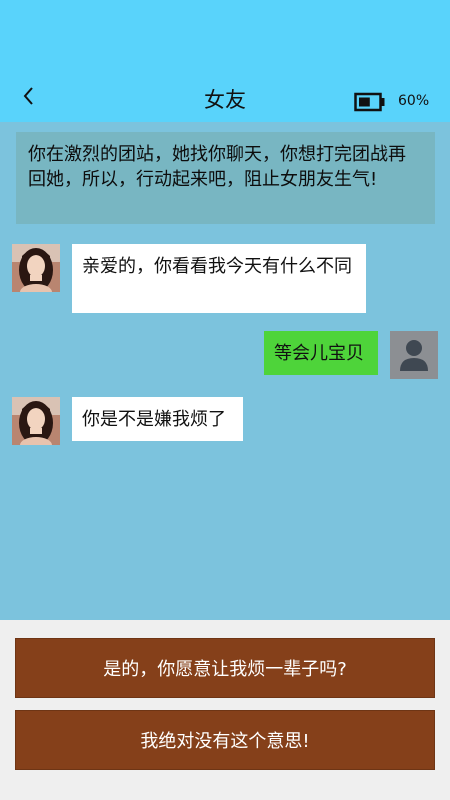 The width and height of the screenshot is (450, 800). I want to click on battery-fill, so click(364, 102).